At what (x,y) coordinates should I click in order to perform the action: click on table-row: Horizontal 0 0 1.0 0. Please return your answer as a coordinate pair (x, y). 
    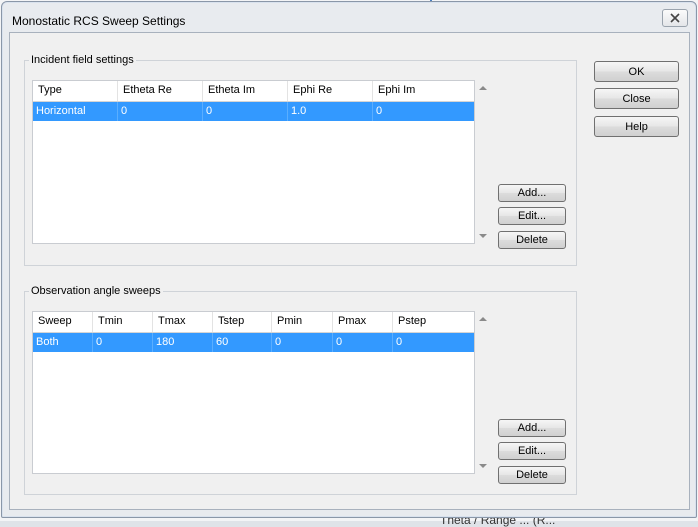
    Looking at the image, I should click on (253, 111).